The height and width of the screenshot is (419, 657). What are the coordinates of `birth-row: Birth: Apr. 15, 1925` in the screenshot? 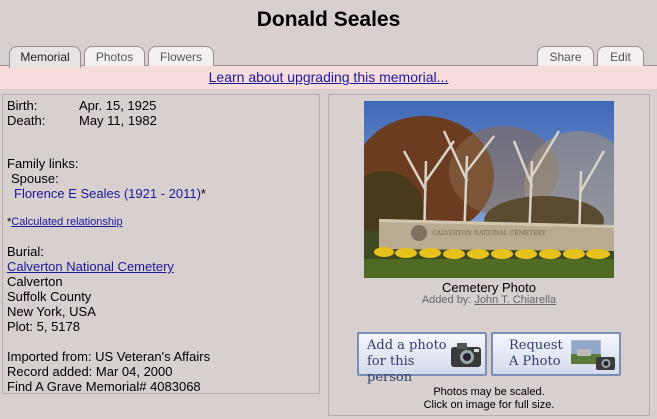 It's located at (81, 105).